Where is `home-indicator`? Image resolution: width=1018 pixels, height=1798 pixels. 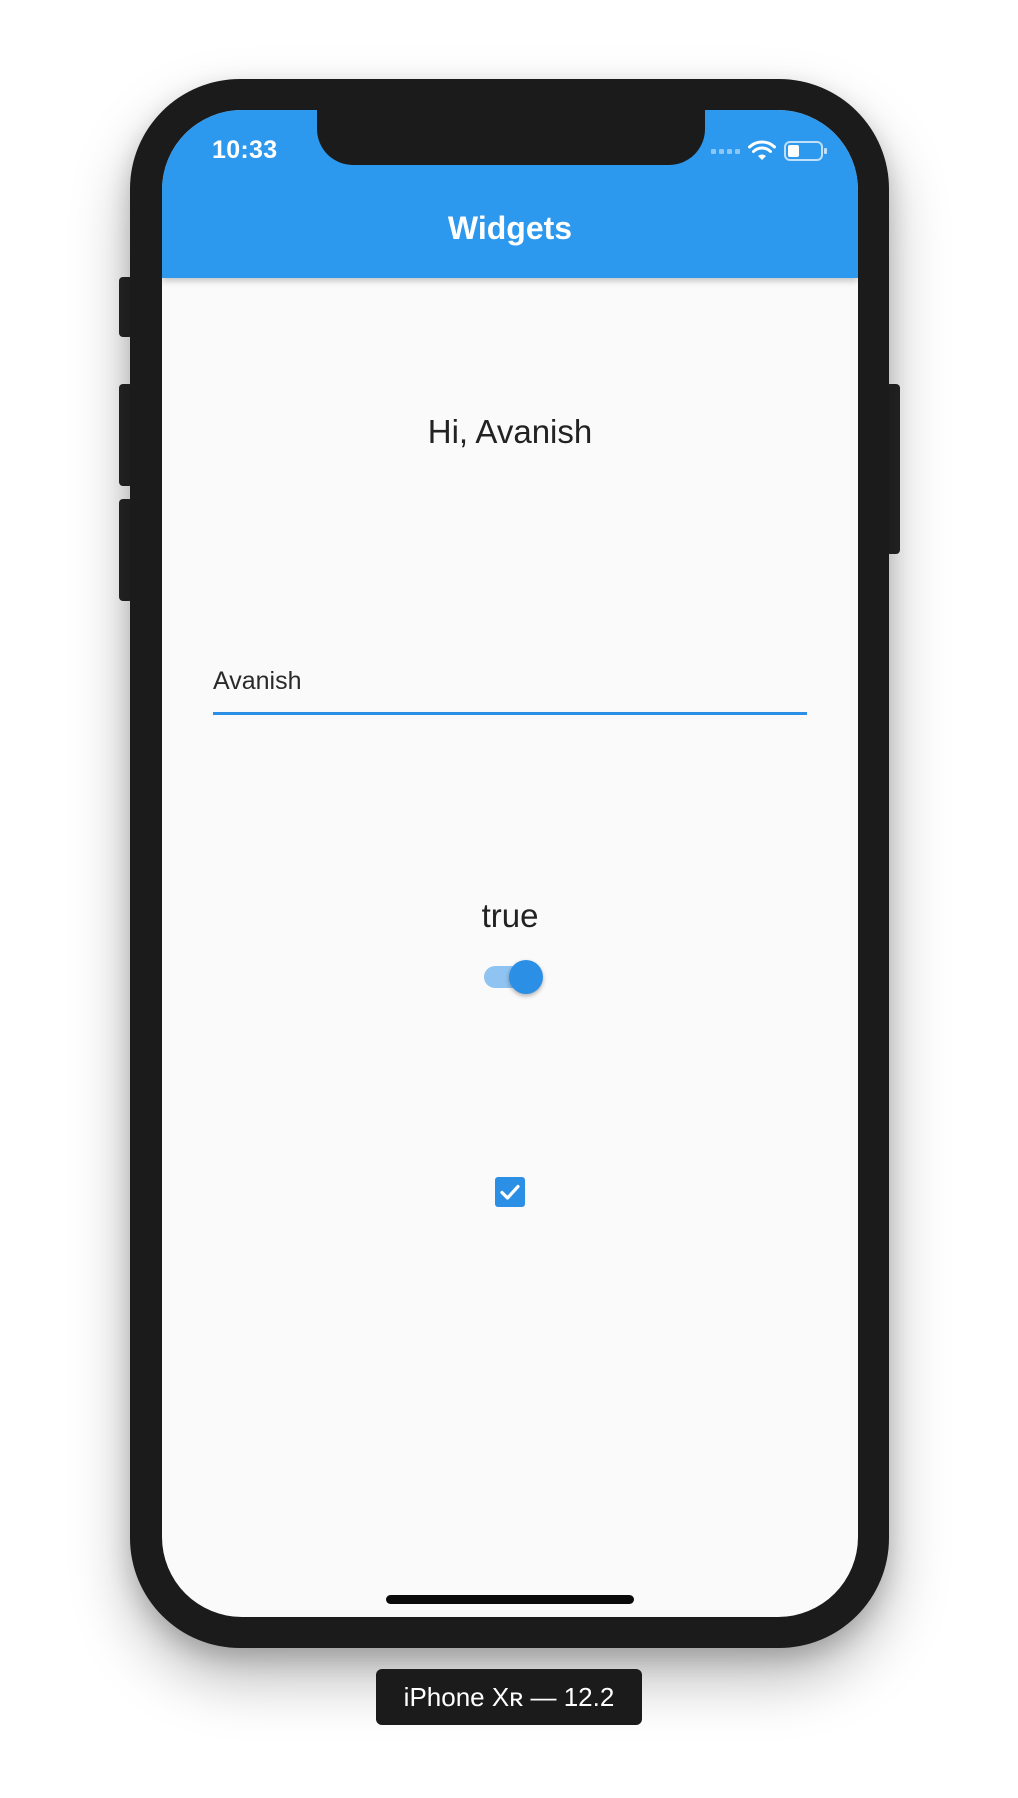
home-indicator is located at coordinates (510, 1599).